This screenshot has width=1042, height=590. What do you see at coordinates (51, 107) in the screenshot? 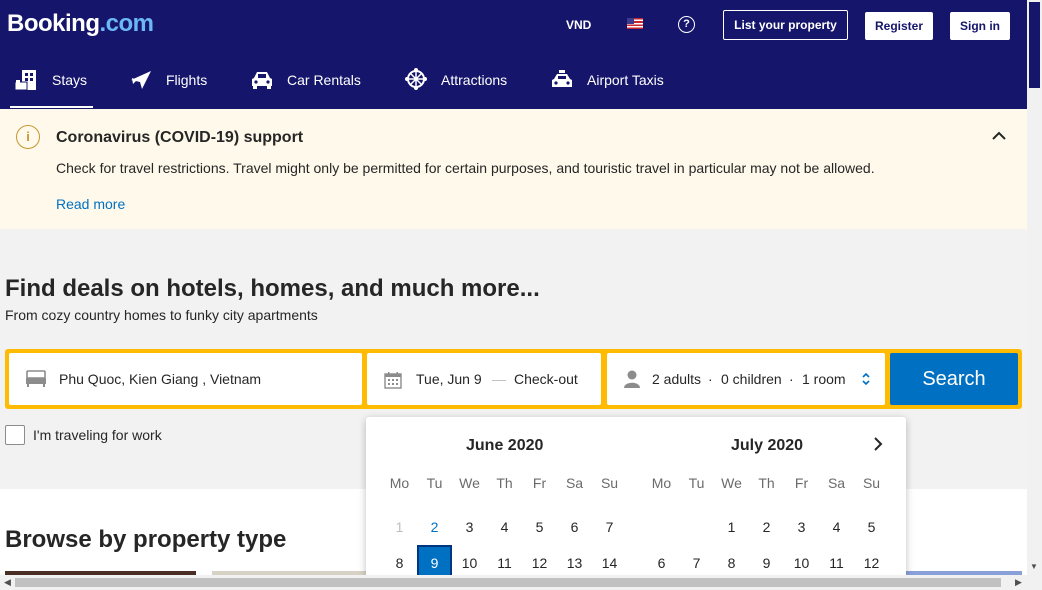
I see `active-tab-indicator` at bounding box center [51, 107].